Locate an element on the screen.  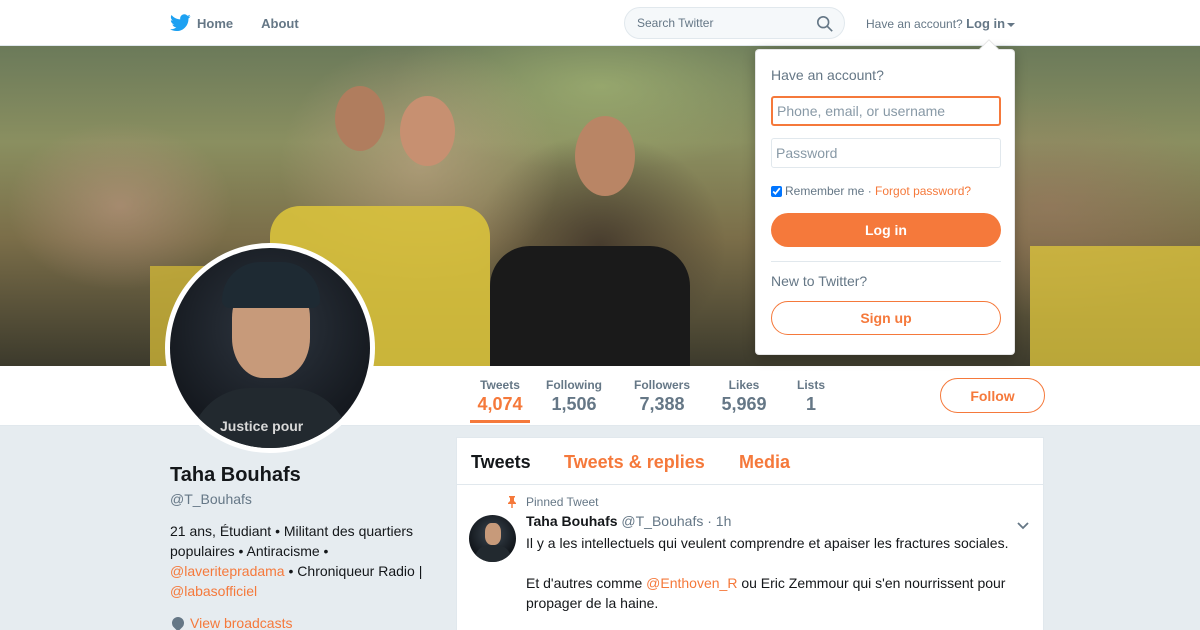
follow-button: Follow is located at coordinates (992, 395).